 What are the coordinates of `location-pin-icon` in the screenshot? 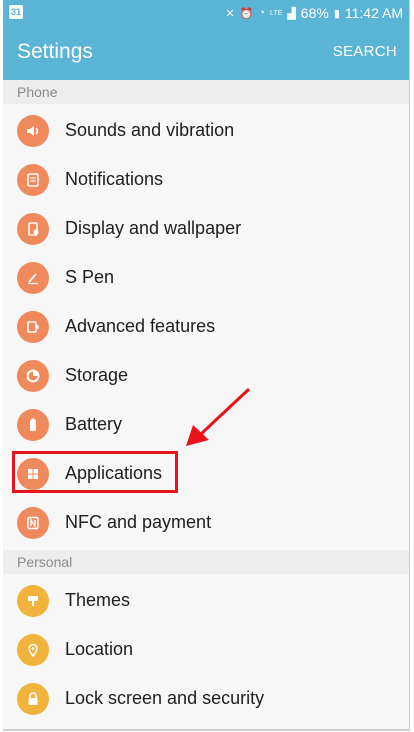 It's located at (33, 649).